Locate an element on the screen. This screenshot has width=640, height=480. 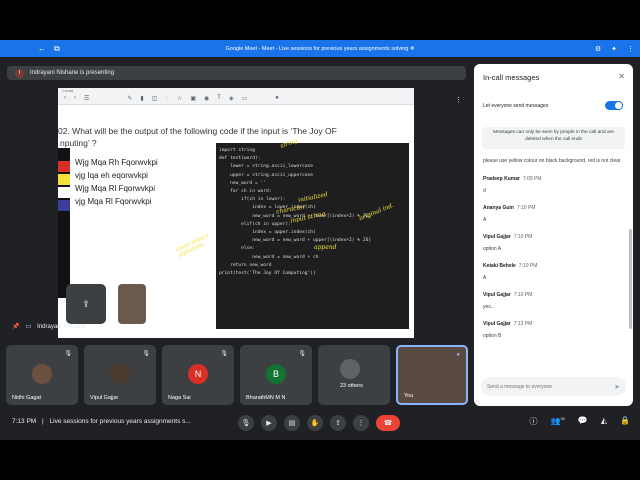
more-vert-icon: ⋮ is located at coordinates (361, 423).